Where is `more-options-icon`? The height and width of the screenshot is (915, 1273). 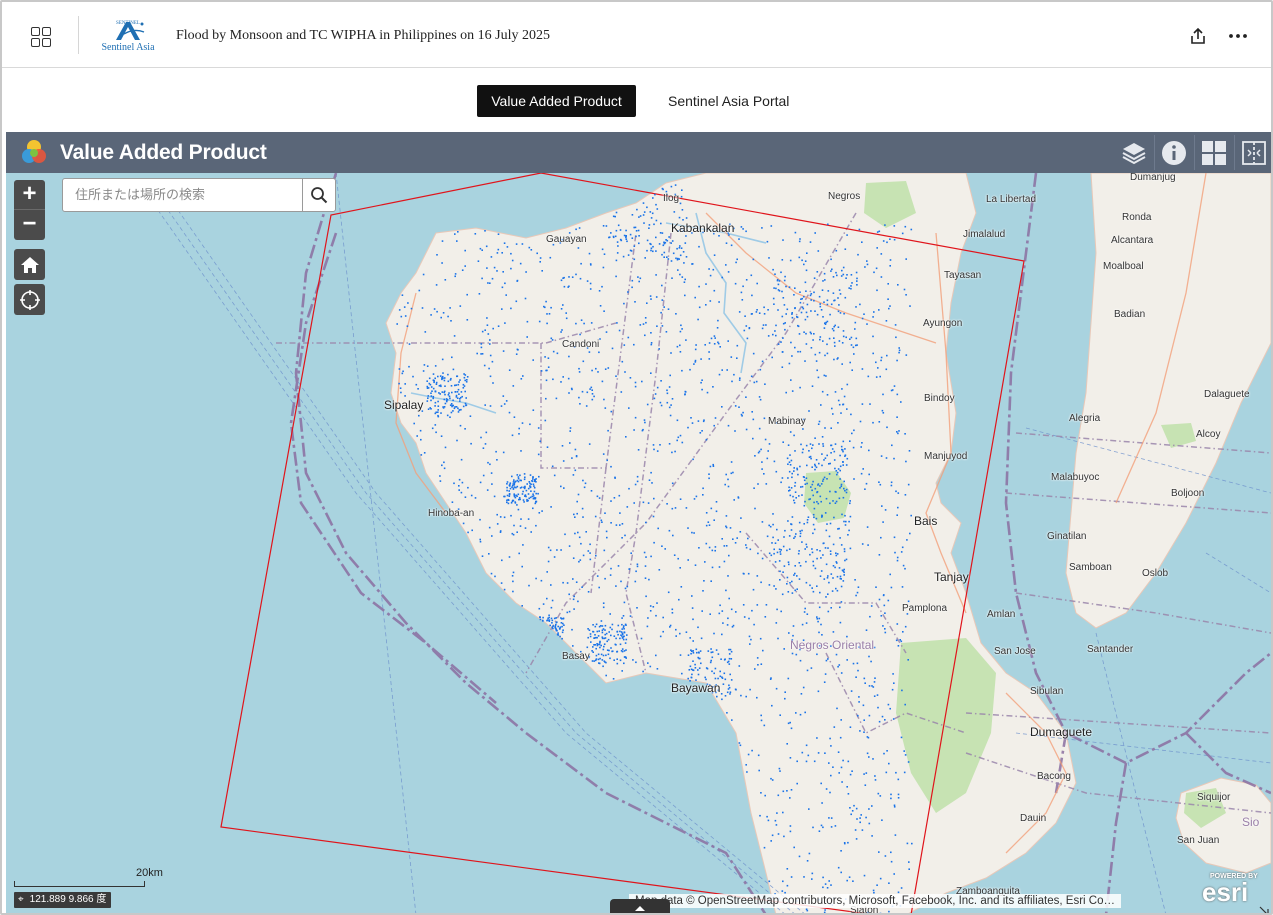
more-options-icon is located at coordinates (1238, 36).